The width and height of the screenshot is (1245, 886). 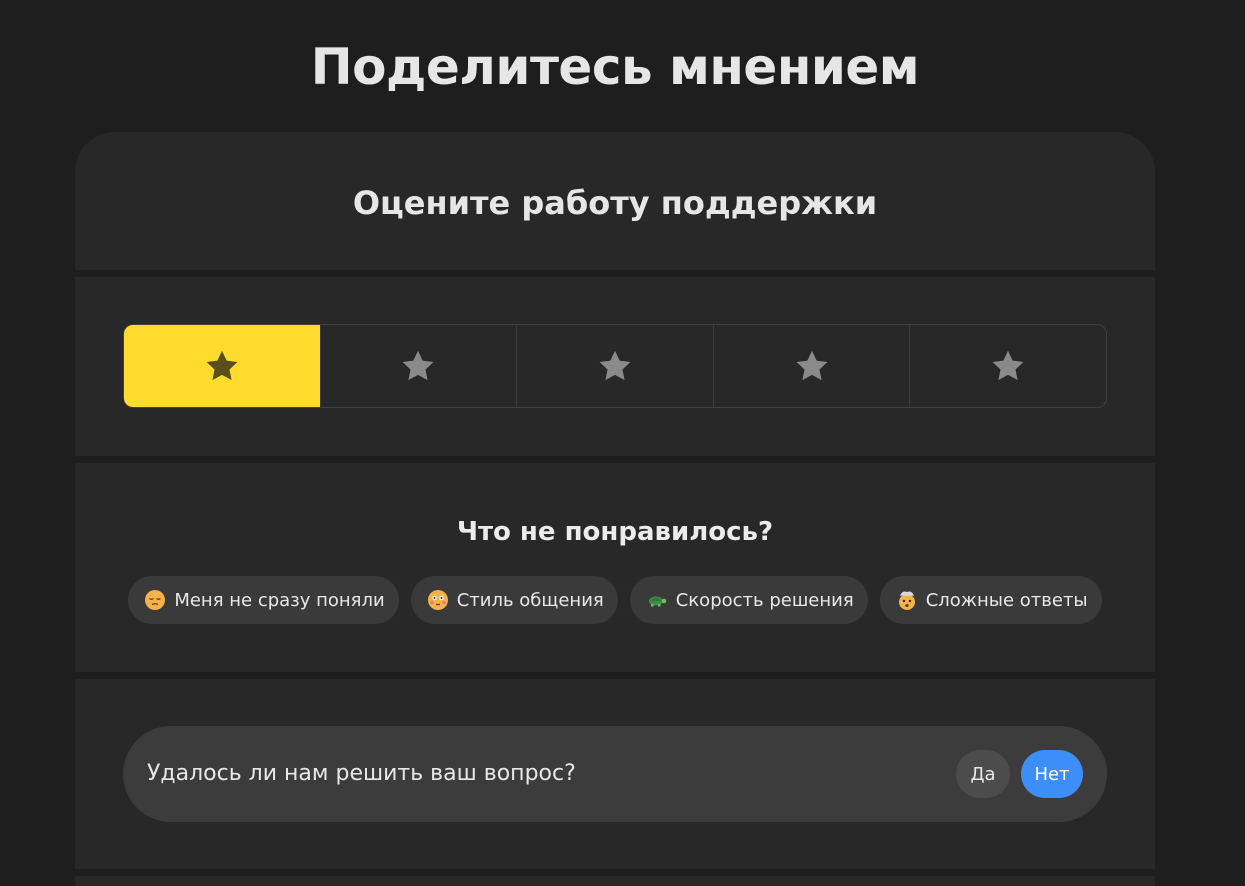 What do you see at coordinates (983, 774) in the screenshot?
I see `yes-button: Да` at bounding box center [983, 774].